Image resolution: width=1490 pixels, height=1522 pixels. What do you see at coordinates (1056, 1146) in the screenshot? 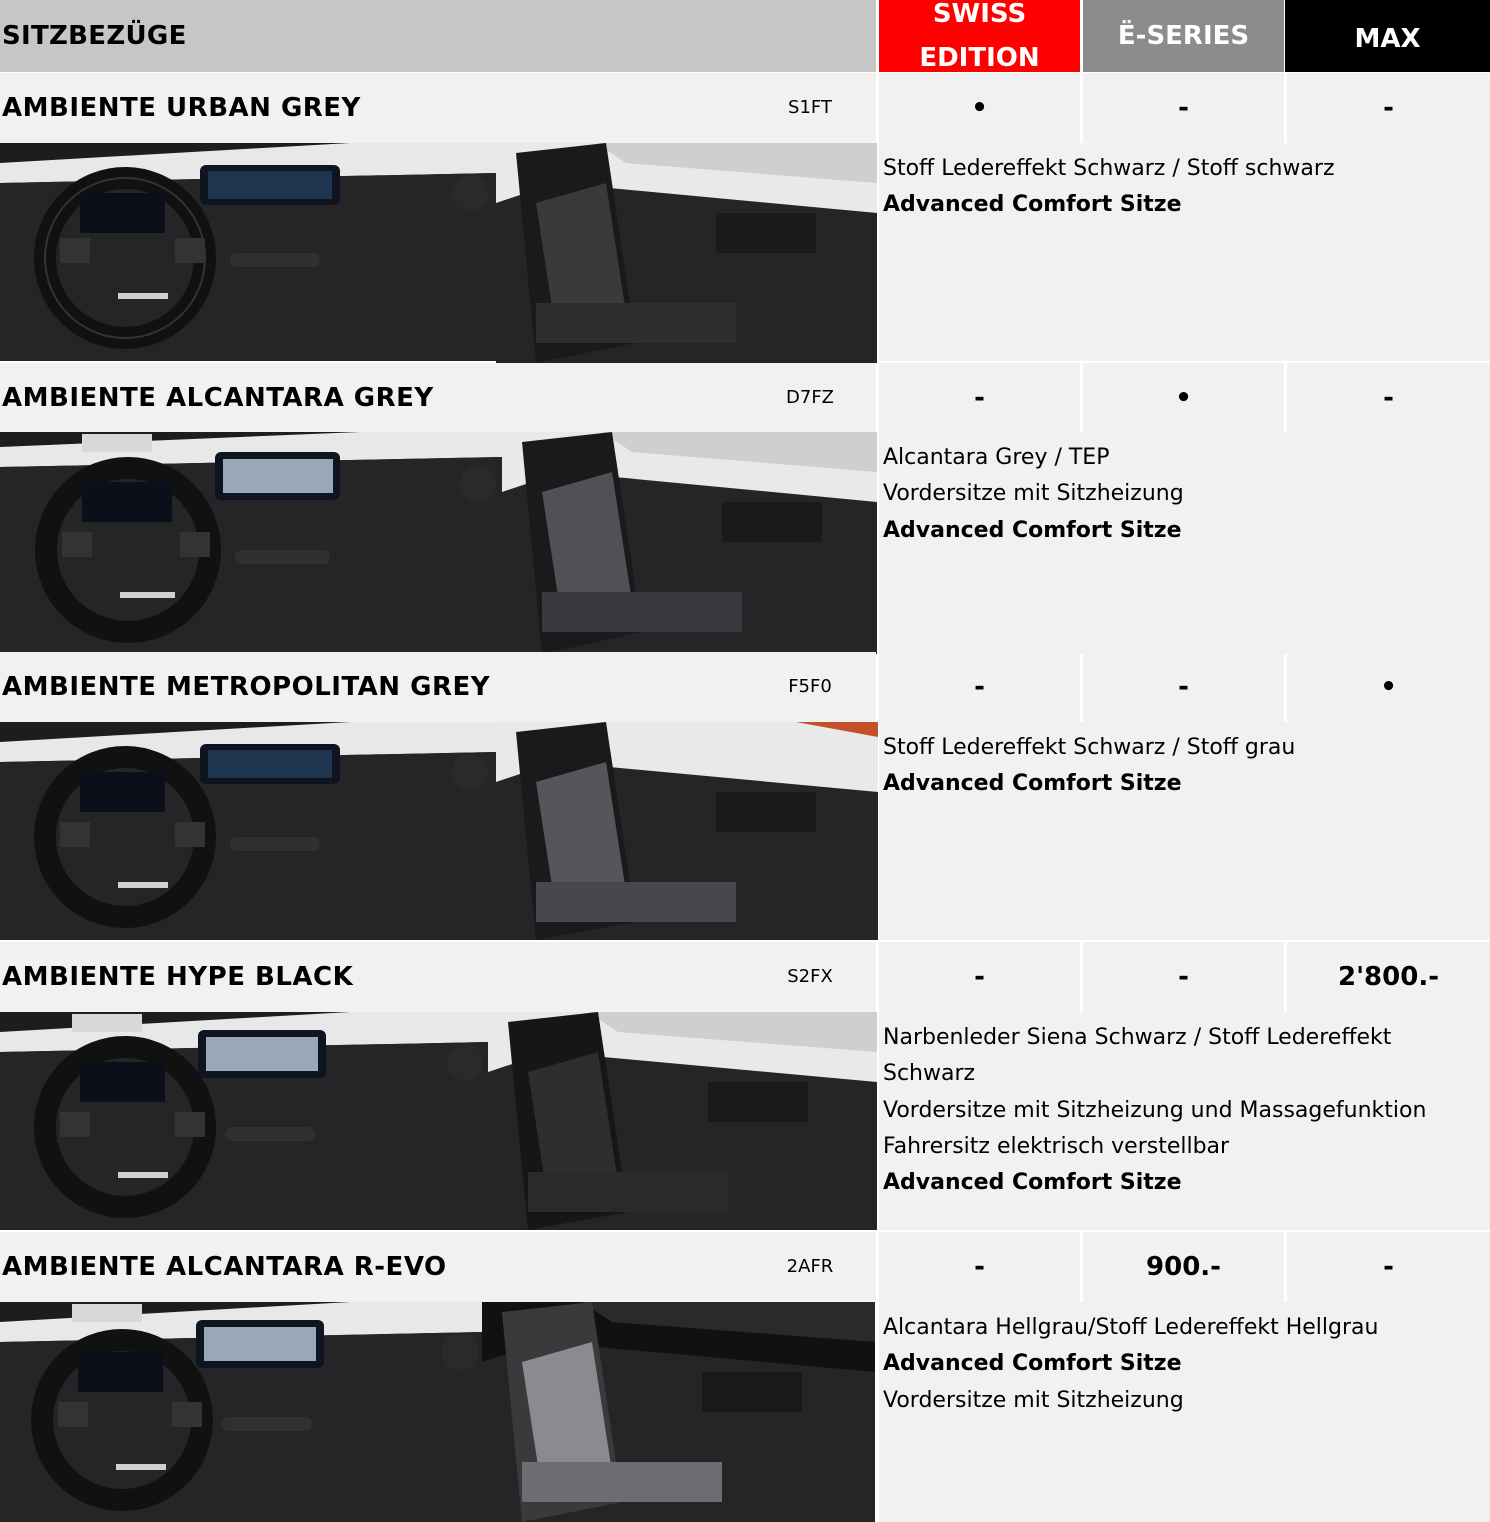
I see `description-line: Fahrersitz elektrisch verstellbar` at bounding box center [1056, 1146].